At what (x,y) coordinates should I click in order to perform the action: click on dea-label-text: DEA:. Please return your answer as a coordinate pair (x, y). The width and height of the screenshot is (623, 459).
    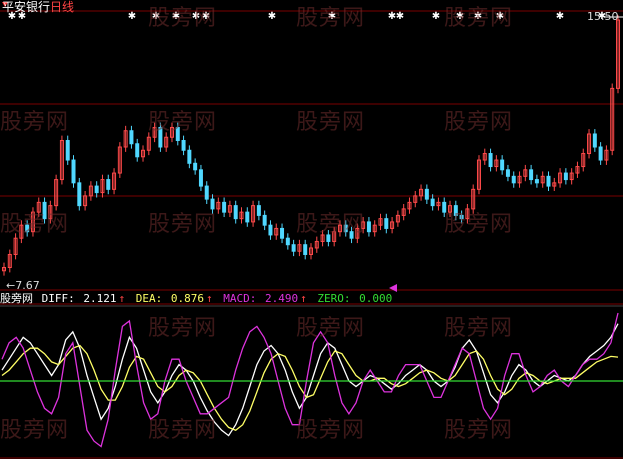
    Looking at the image, I should click on (149, 298).